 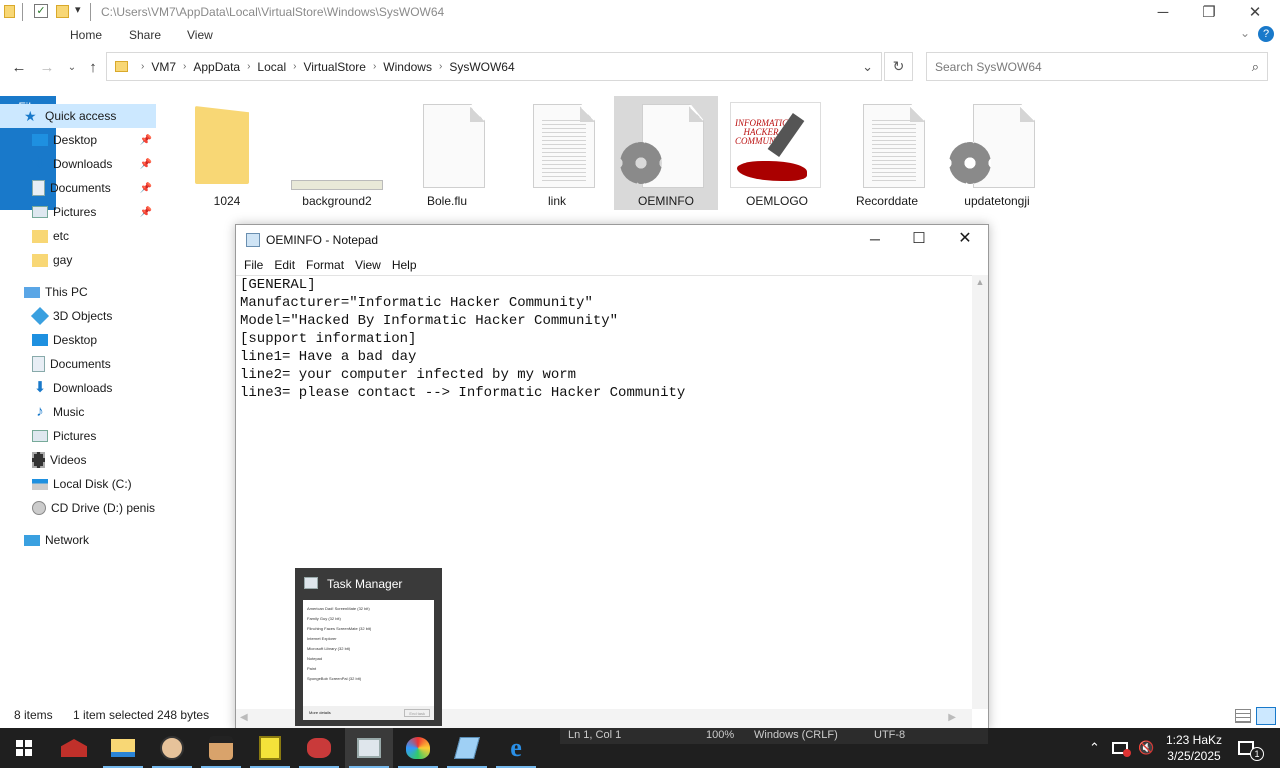 What do you see at coordinates (407, 67) in the screenshot?
I see `breadcrumb-windows: Windows` at bounding box center [407, 67].